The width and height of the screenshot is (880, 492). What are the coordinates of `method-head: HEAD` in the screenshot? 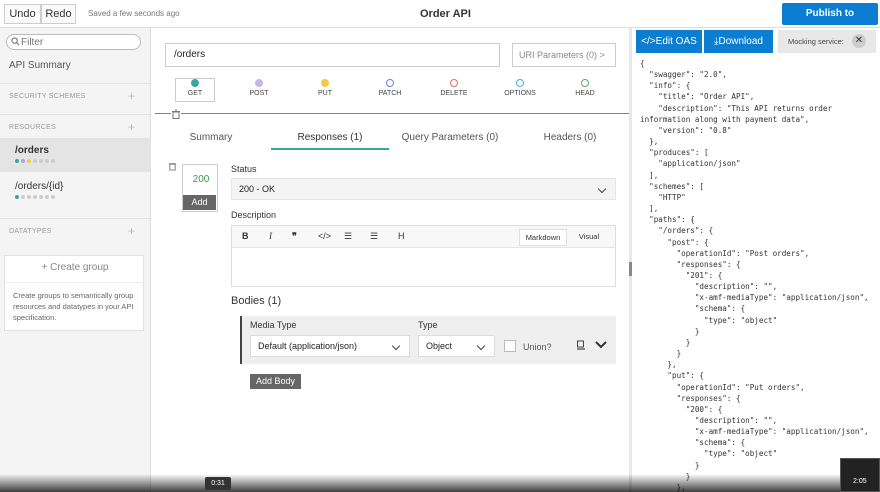 It's located at (585, 90).